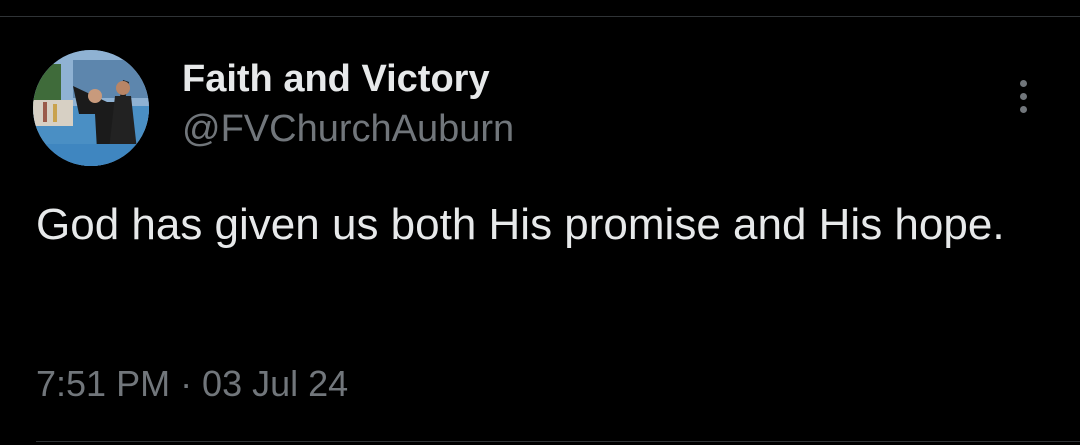 The width and height of the screenshot is (1080, 445). Describe the element at coordinates (540, 16) in the screenshot. I see `top-divider` at that location.